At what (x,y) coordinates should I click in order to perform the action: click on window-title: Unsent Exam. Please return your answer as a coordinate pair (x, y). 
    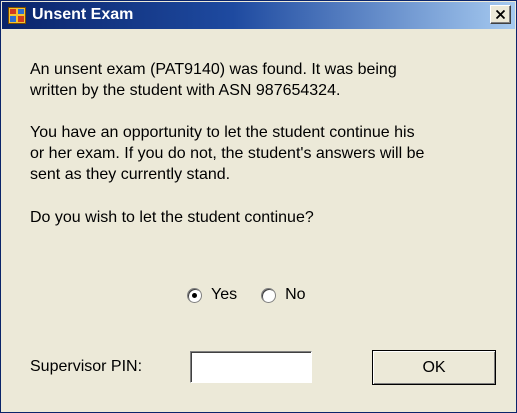
    Looking at the image, I should click on (83, 14).